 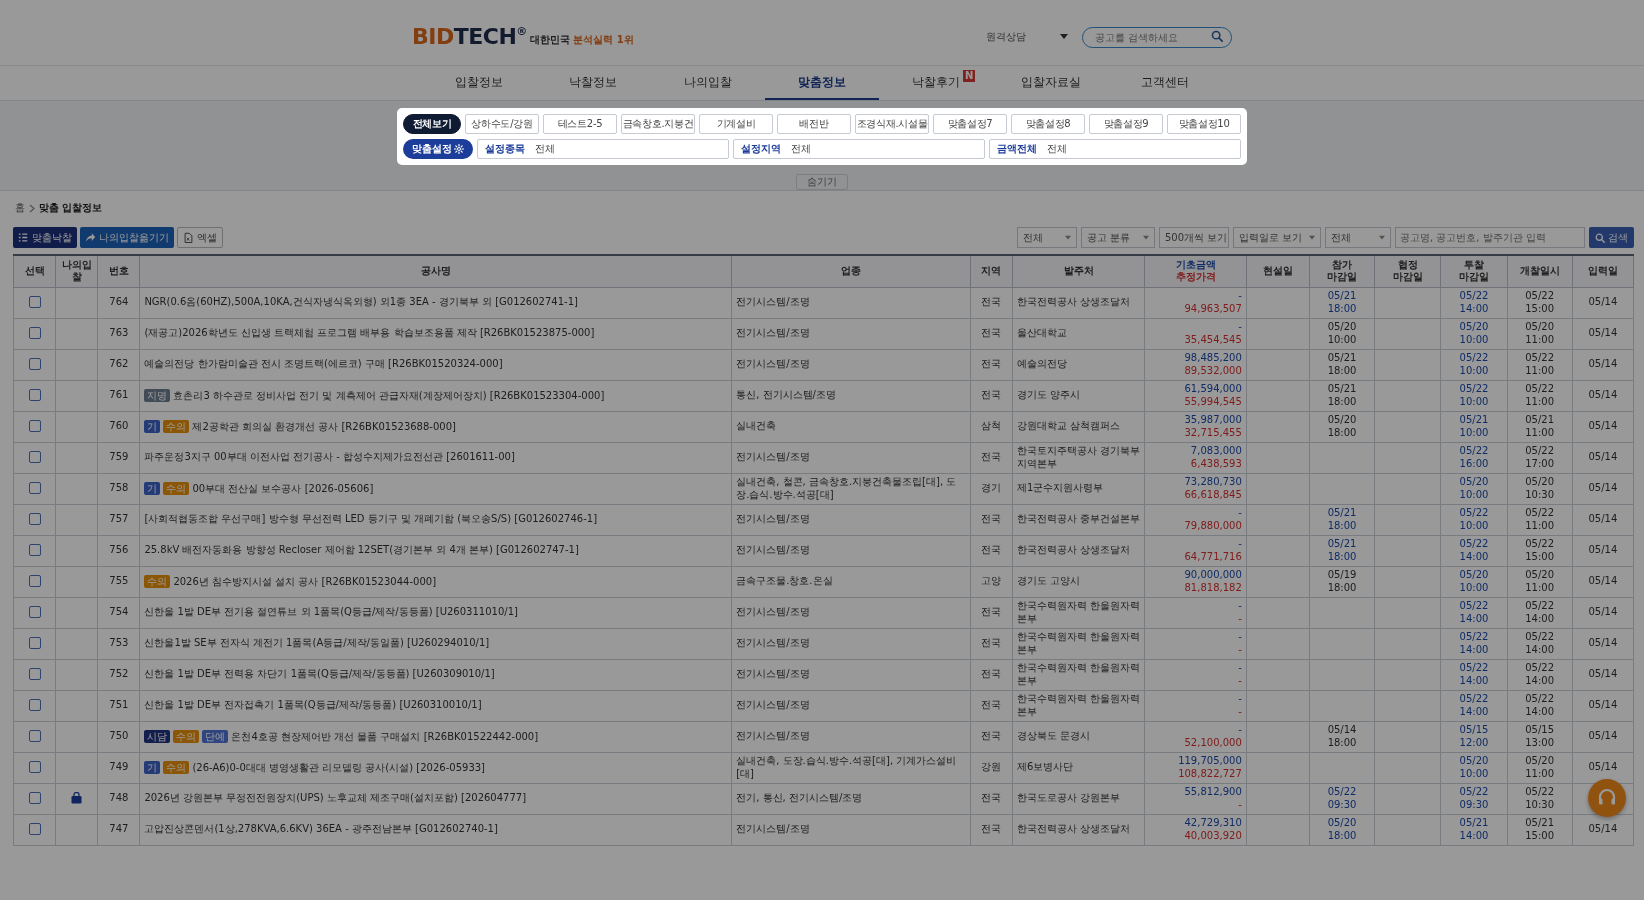 I want to click on remote-support-link: 원격상담, so click(x=1006, y=36).